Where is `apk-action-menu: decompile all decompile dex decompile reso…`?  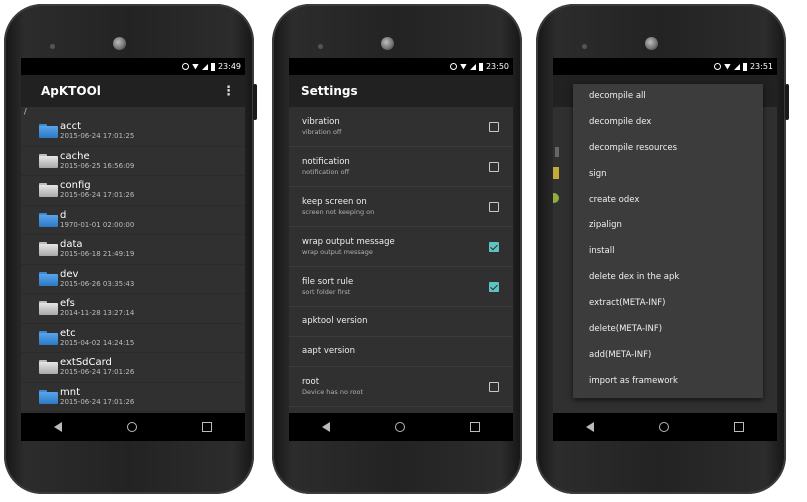
apk-action-menu: decompile all decompile dex decompile reso… is located at coordinates (668, 241).